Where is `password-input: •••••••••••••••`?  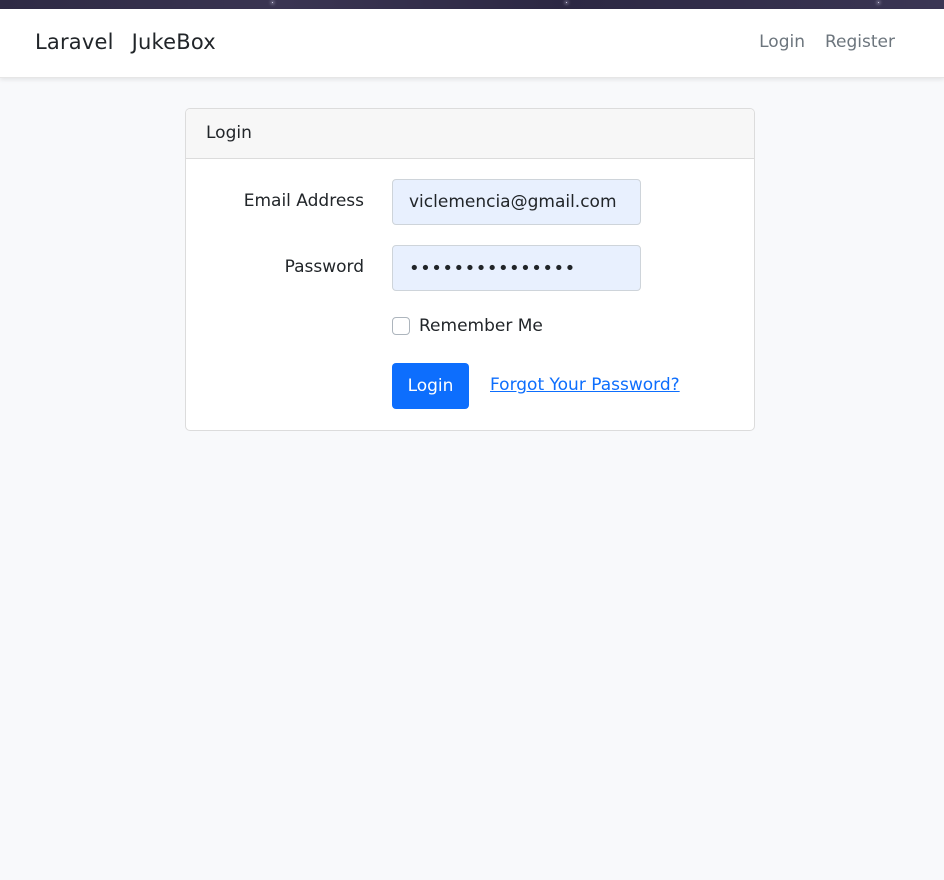
password-input: ••••••••••••••• is located at coordinates (516, 268).